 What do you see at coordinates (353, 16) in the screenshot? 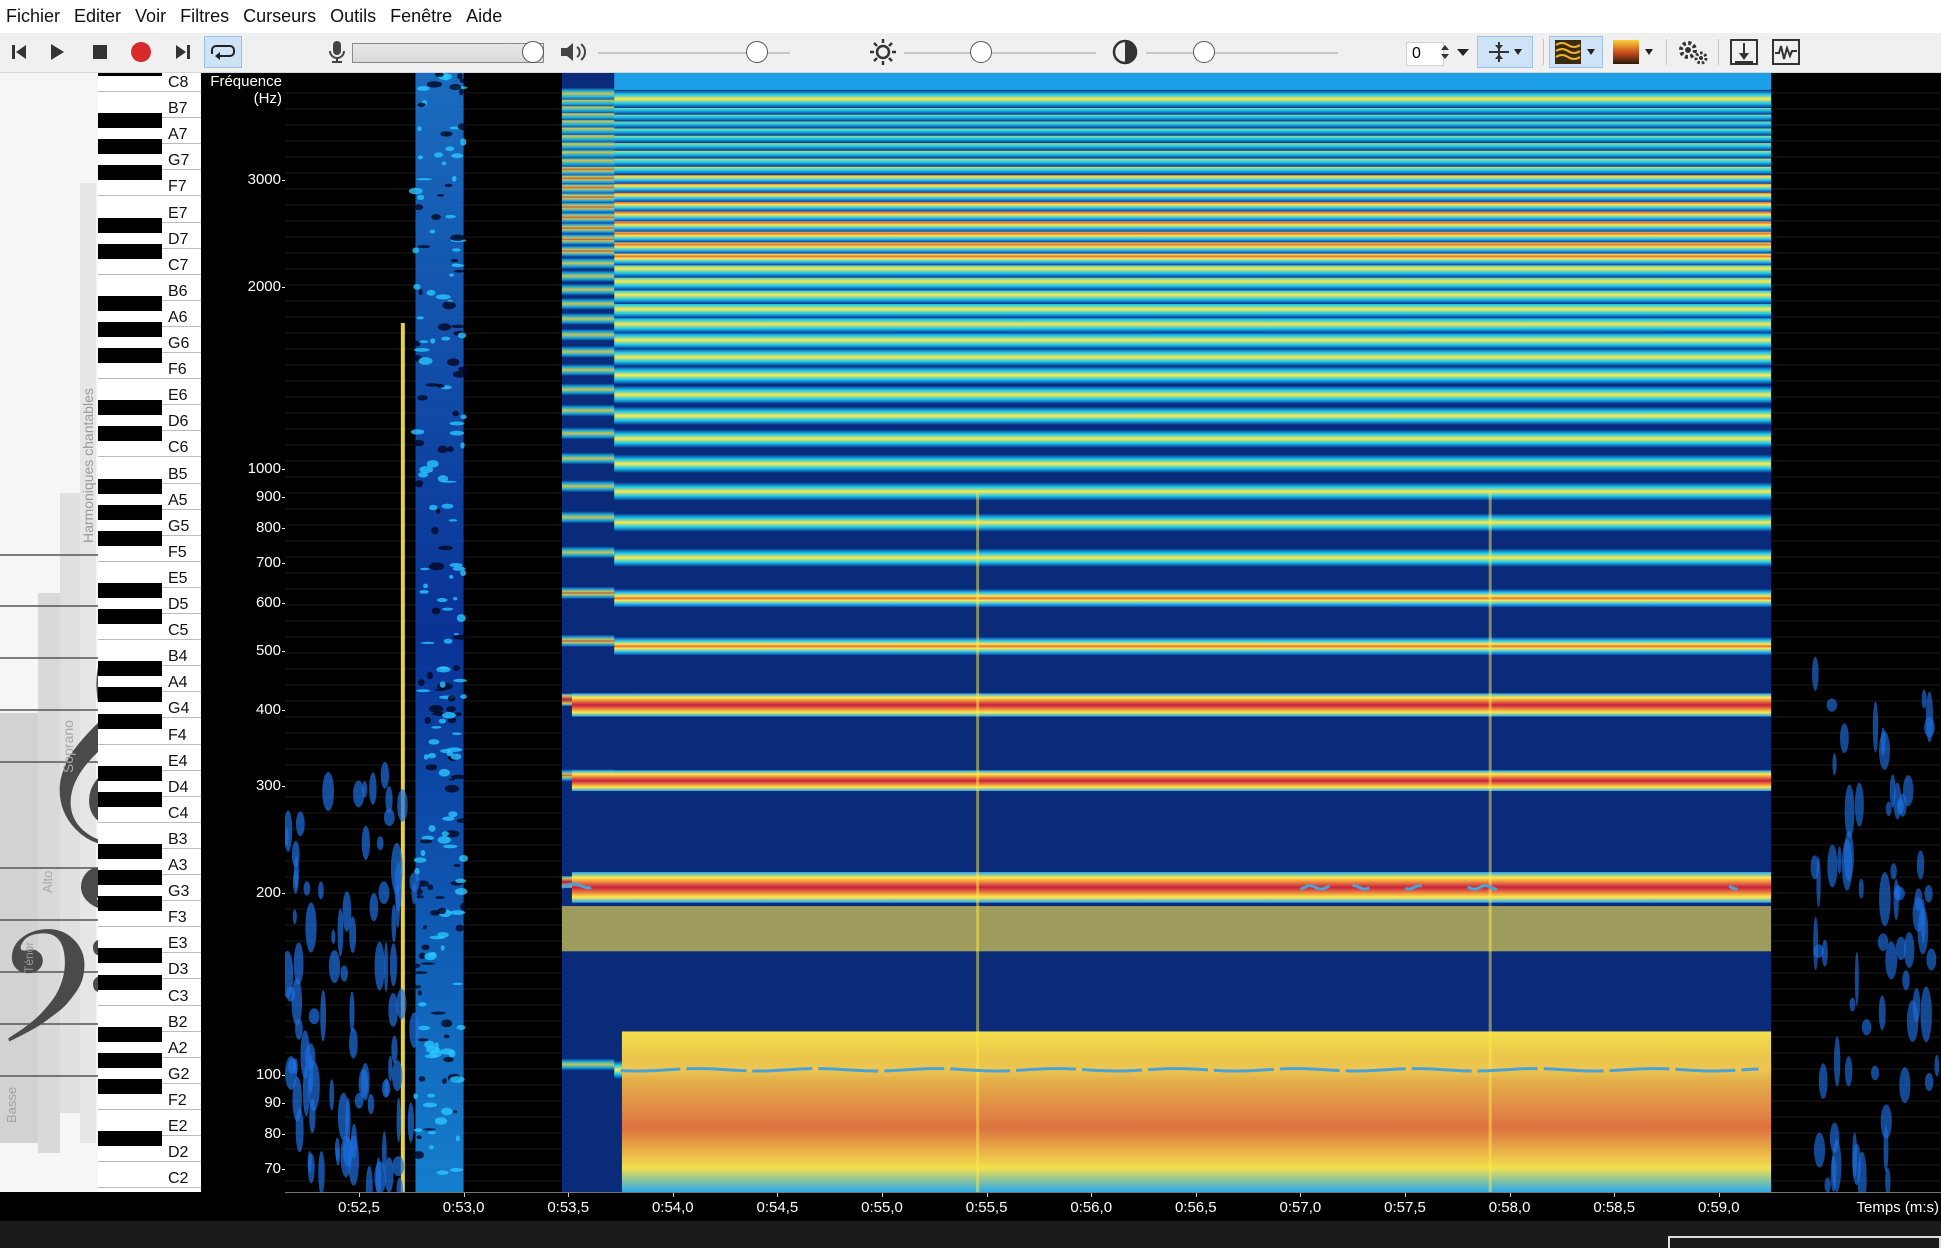
I see `menu-outils: Outils` at bounding box center [353, 16].